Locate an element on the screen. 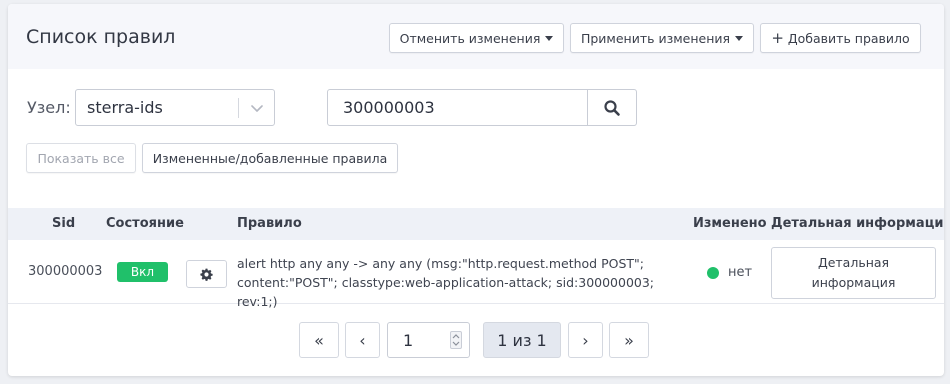 This screenshot has width=950, height=384. rule-settings-button is located at coordinates (206, 274).